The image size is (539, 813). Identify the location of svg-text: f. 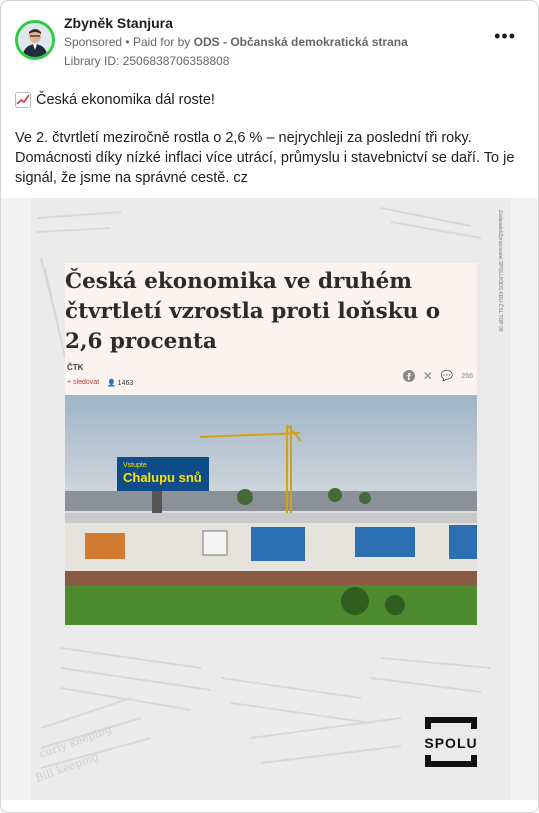
(409, 377).